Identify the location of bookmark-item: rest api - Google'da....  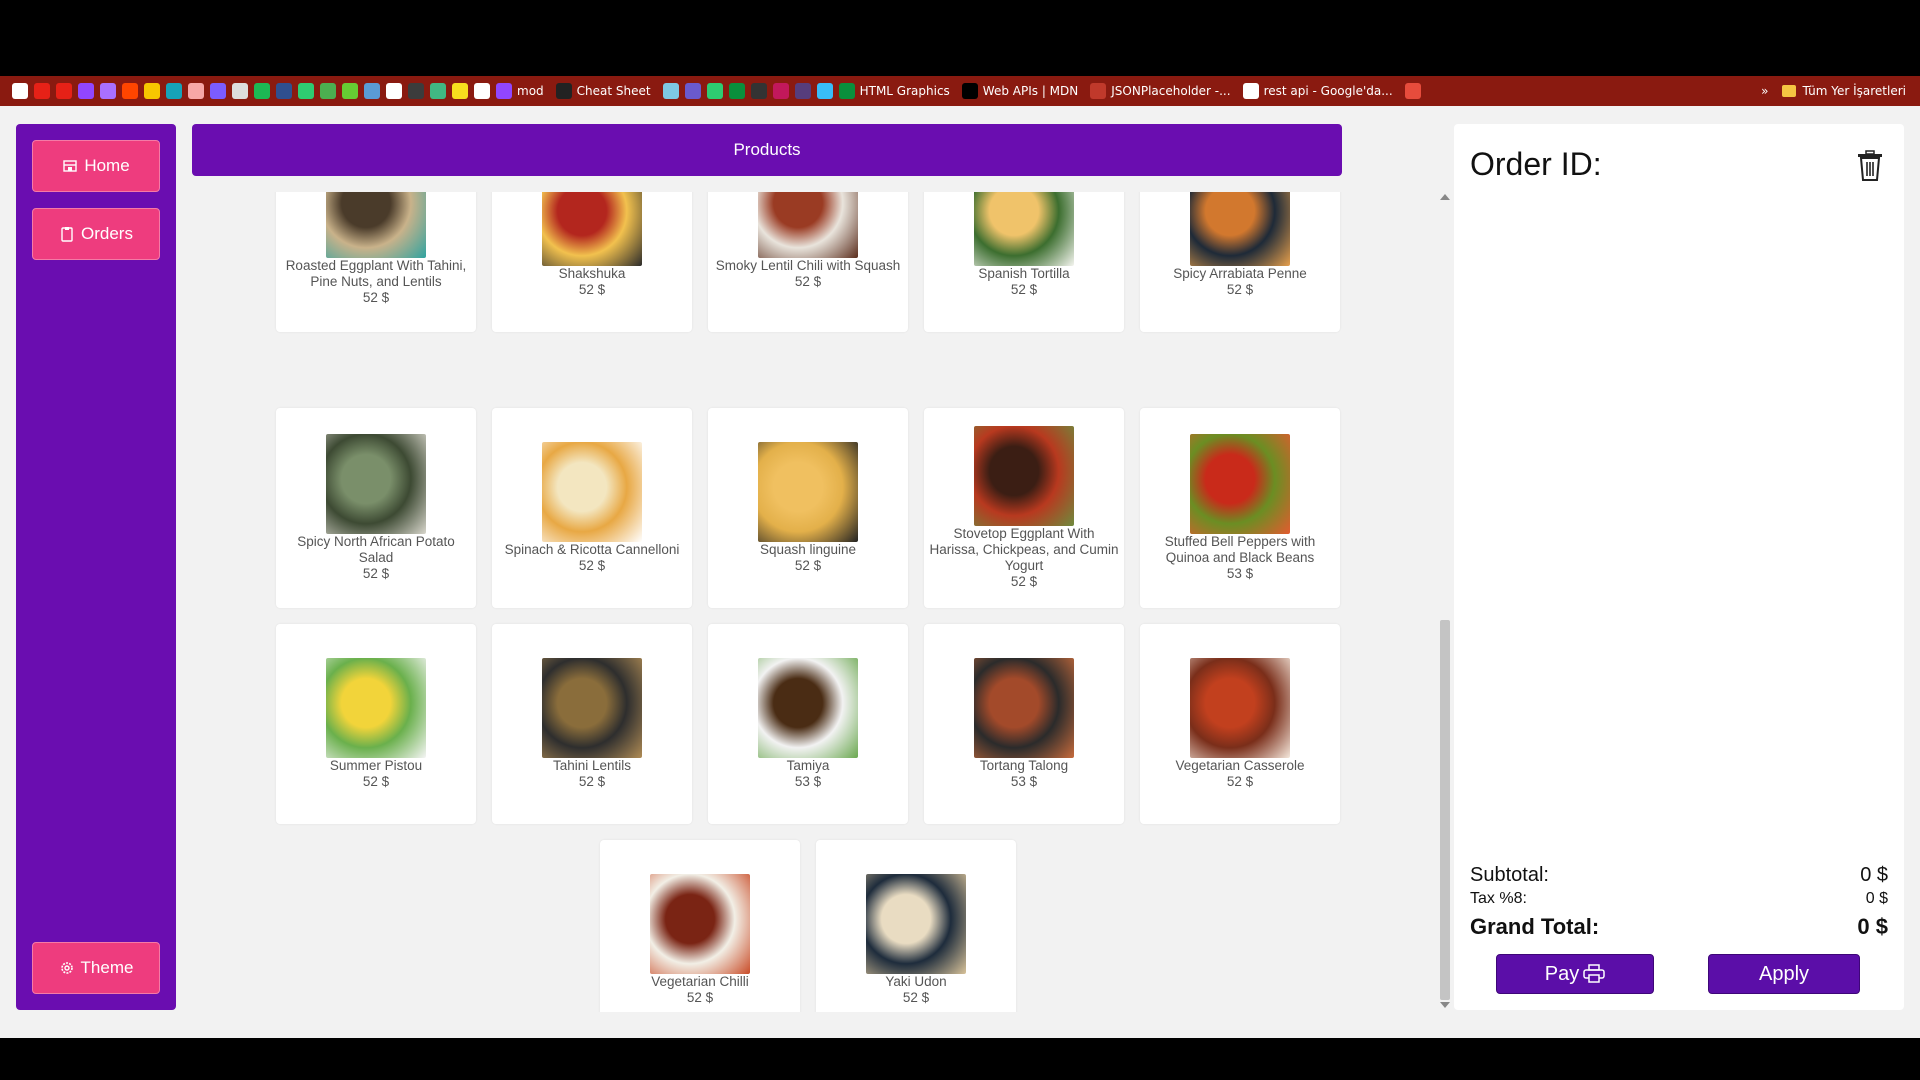
(1320, 91).